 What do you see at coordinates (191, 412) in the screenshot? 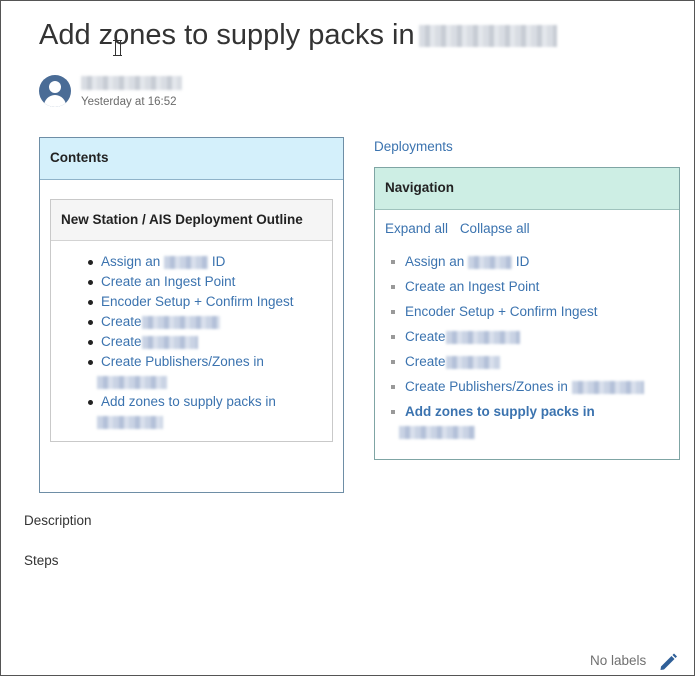
I see `outline-item-add-zones: Add zones to supply packs in` at bounding box center [191, 412].